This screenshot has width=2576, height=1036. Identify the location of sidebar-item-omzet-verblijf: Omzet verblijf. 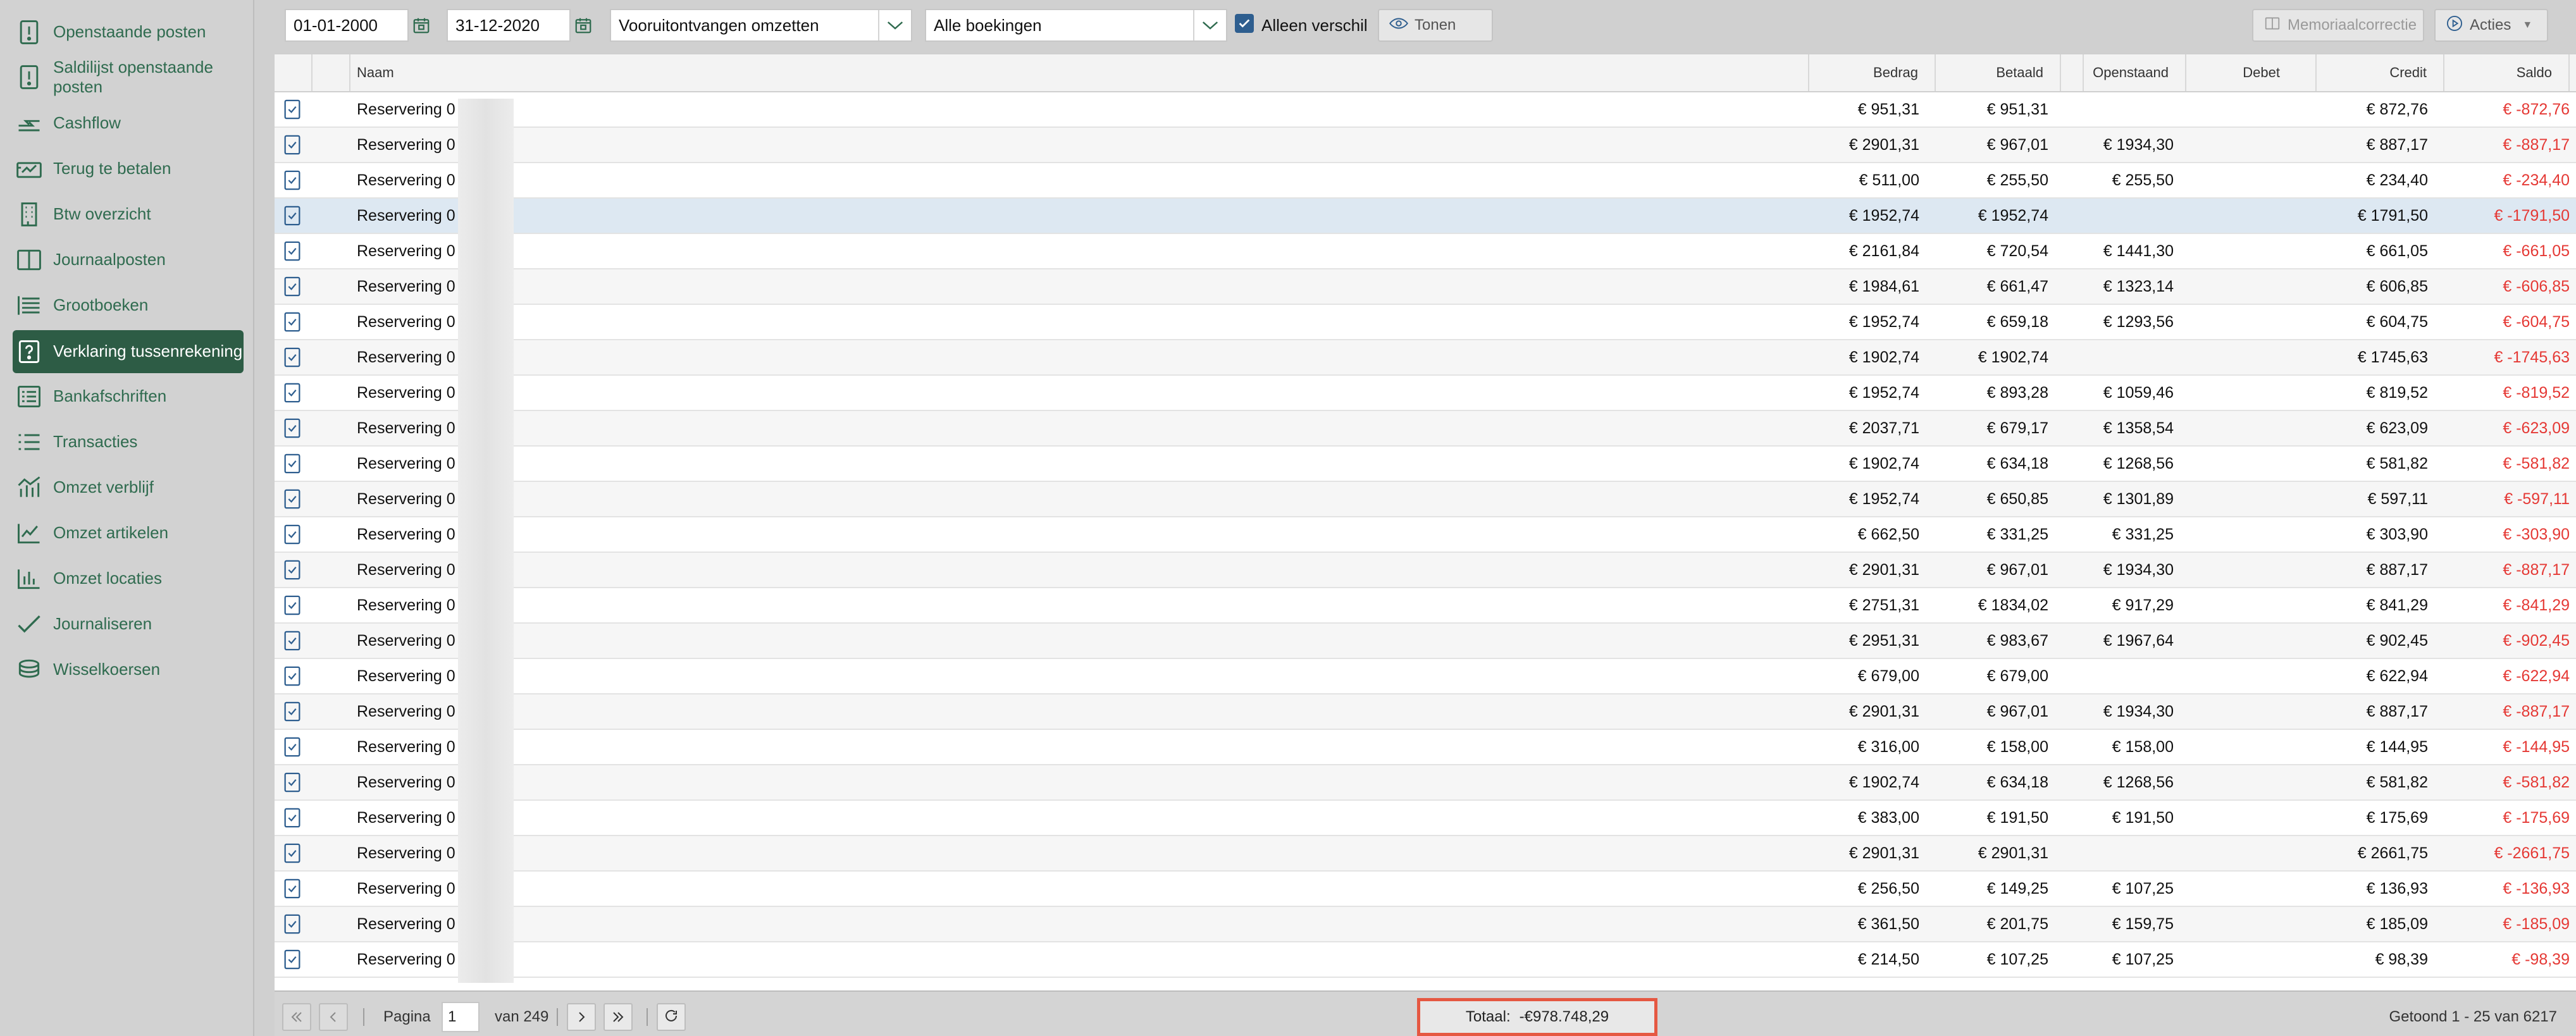
(128, 487).